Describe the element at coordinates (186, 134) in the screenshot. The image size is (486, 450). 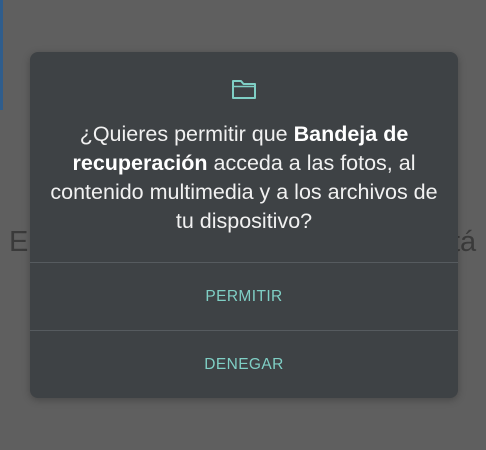
I see `message-prefix: ¿Quieres permitir que` at that location.